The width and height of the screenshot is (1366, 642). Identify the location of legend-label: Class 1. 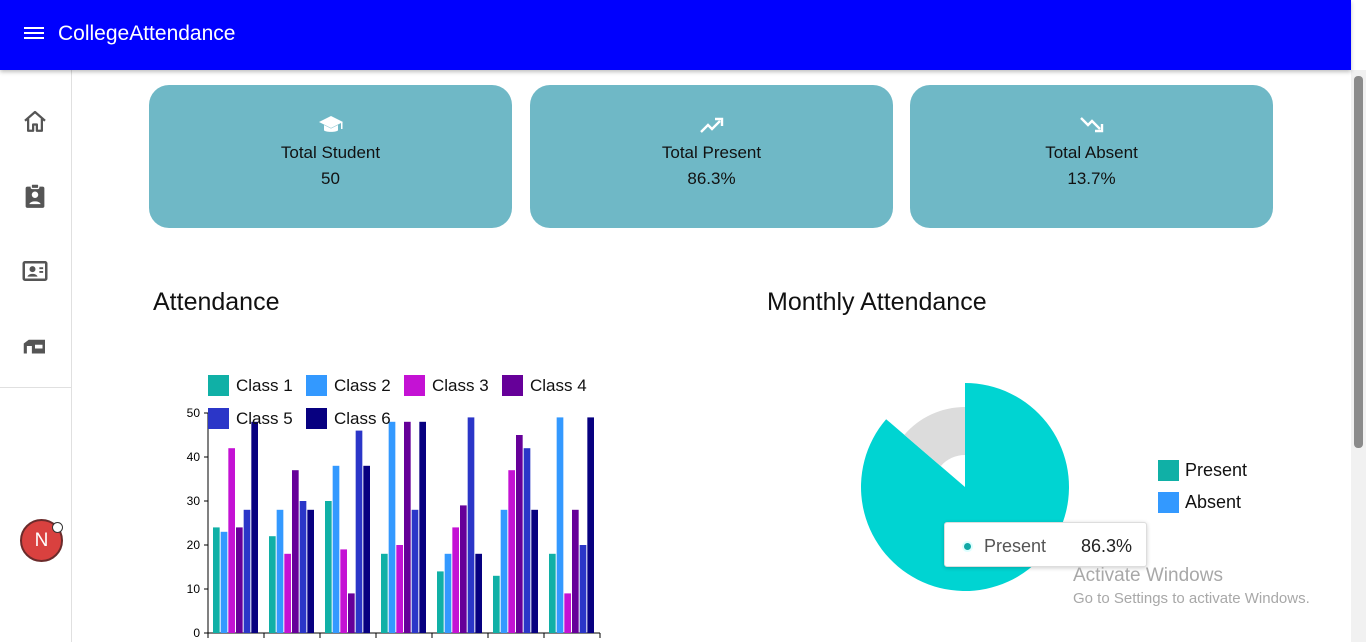
(264, 385).